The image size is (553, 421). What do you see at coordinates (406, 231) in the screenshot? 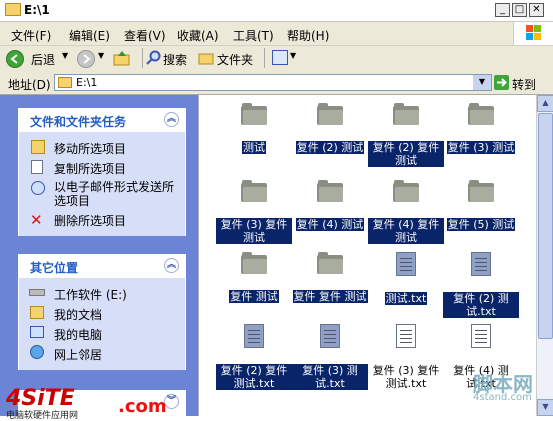
I see `item-label: 复件 (4) 复件 测试` at bounding box center [406, 231].